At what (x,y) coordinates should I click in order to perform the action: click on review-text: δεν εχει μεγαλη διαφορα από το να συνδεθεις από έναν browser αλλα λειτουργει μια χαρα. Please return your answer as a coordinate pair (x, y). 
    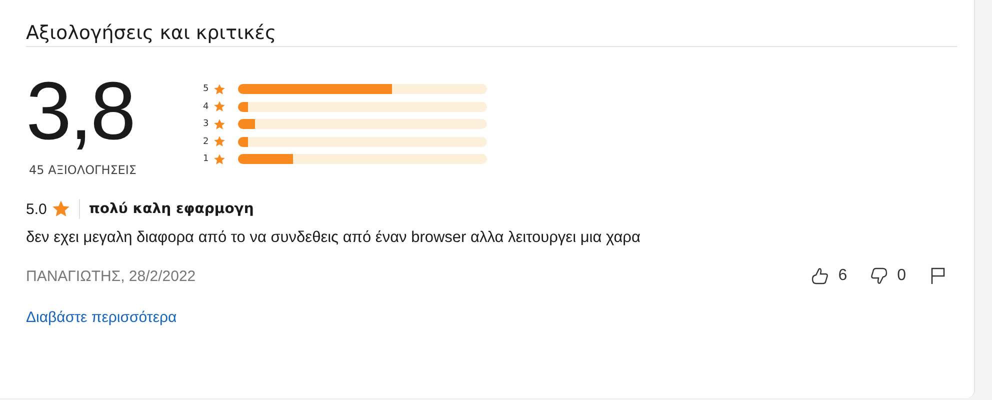
    Looking at the image, I should click on (334, 238).